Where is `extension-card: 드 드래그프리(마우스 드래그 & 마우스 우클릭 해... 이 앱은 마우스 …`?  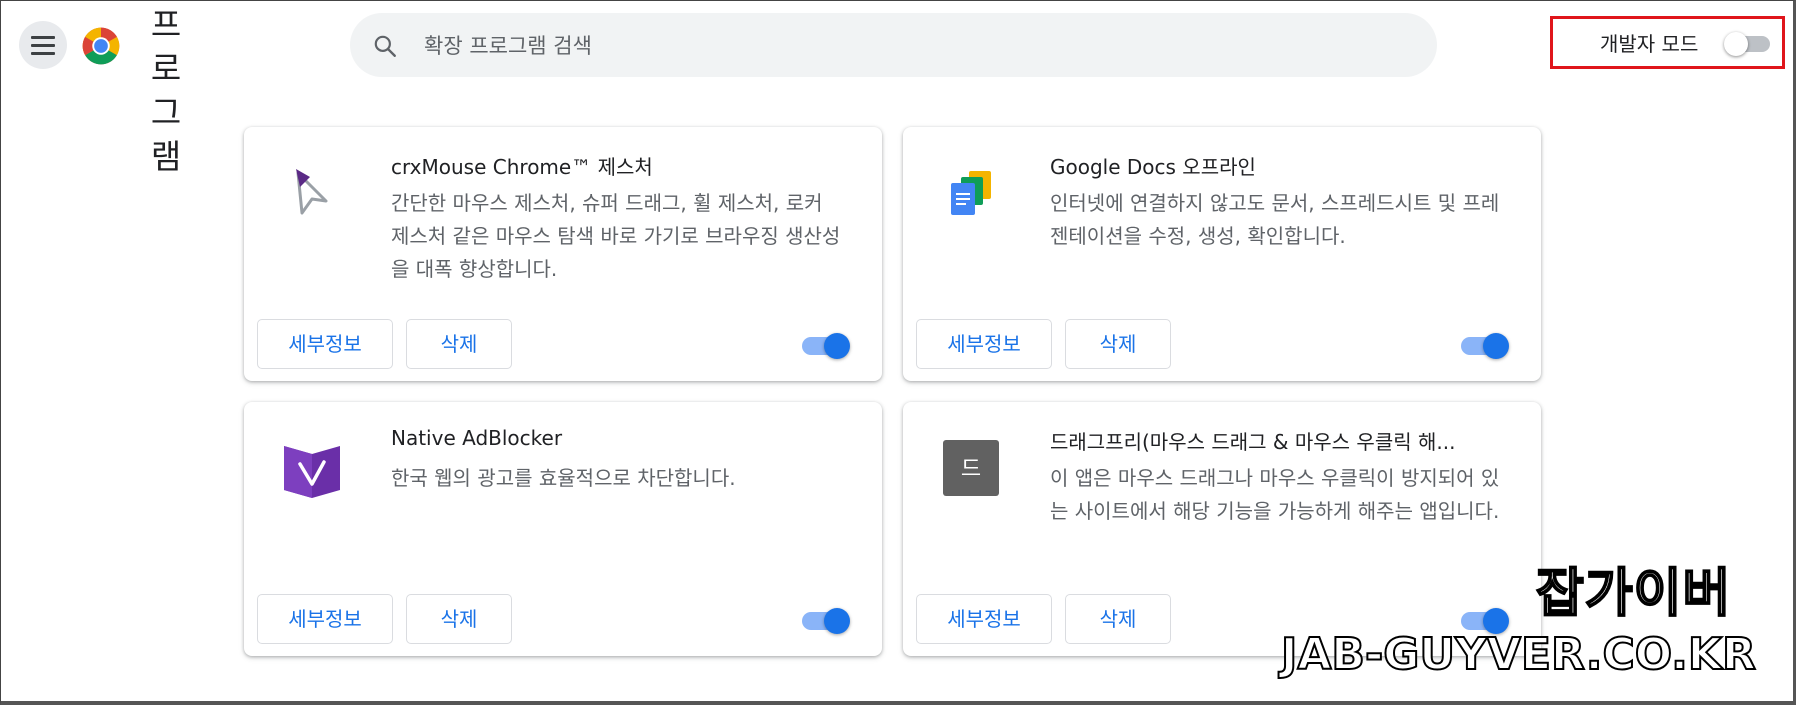 extension-card: 드 드래그프리(마우스 드래그 & 마우스 우클릭 해... 이 앱은 마우스 … is located at coordinates (1222, 529).